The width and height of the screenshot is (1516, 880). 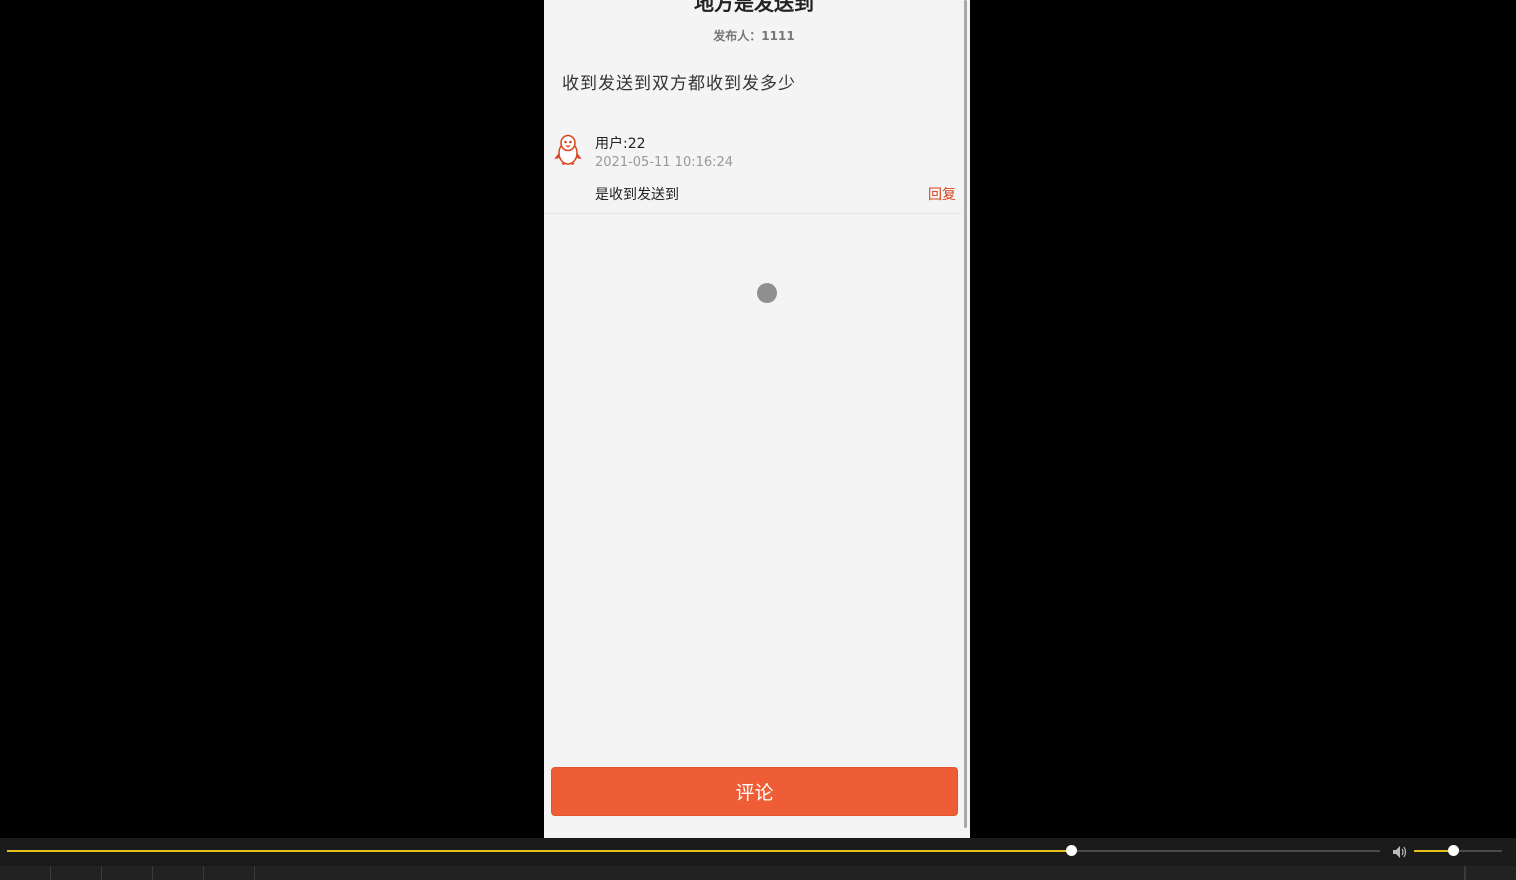 I want to click on volume-slider, so click(x=1458, y=850).